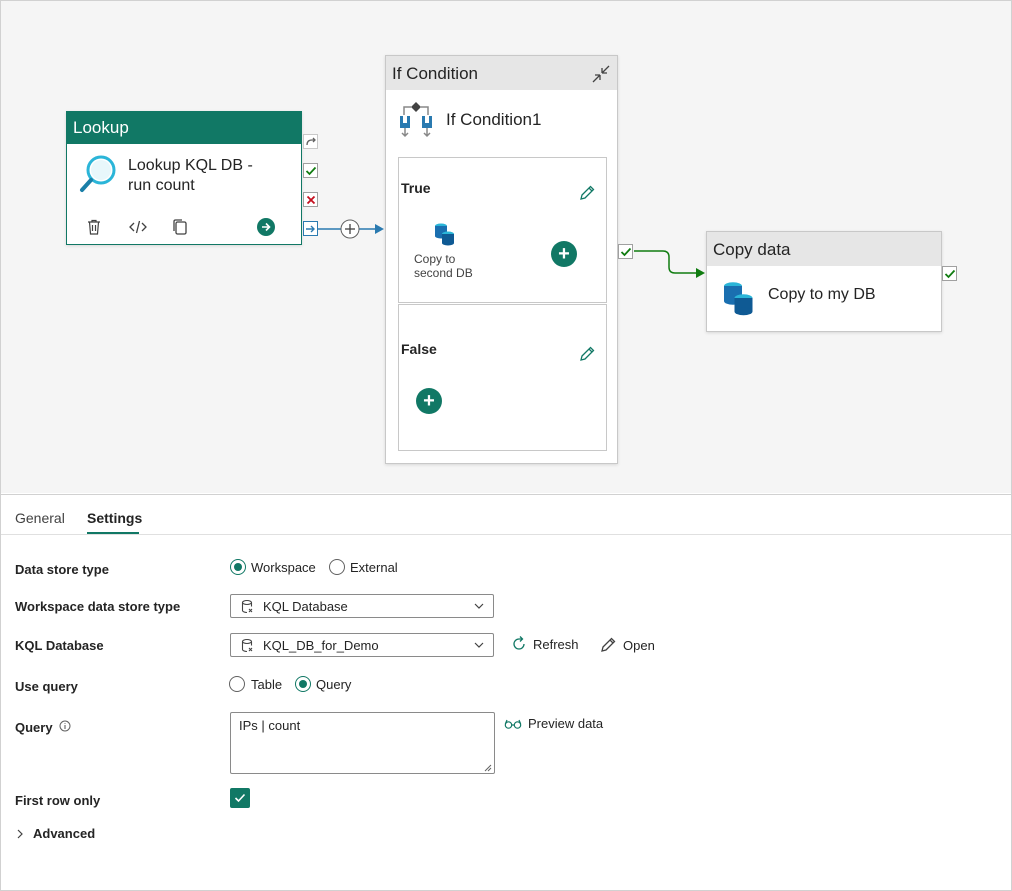  I want to click on if-condition-header: If Condition, so click(501, 73).